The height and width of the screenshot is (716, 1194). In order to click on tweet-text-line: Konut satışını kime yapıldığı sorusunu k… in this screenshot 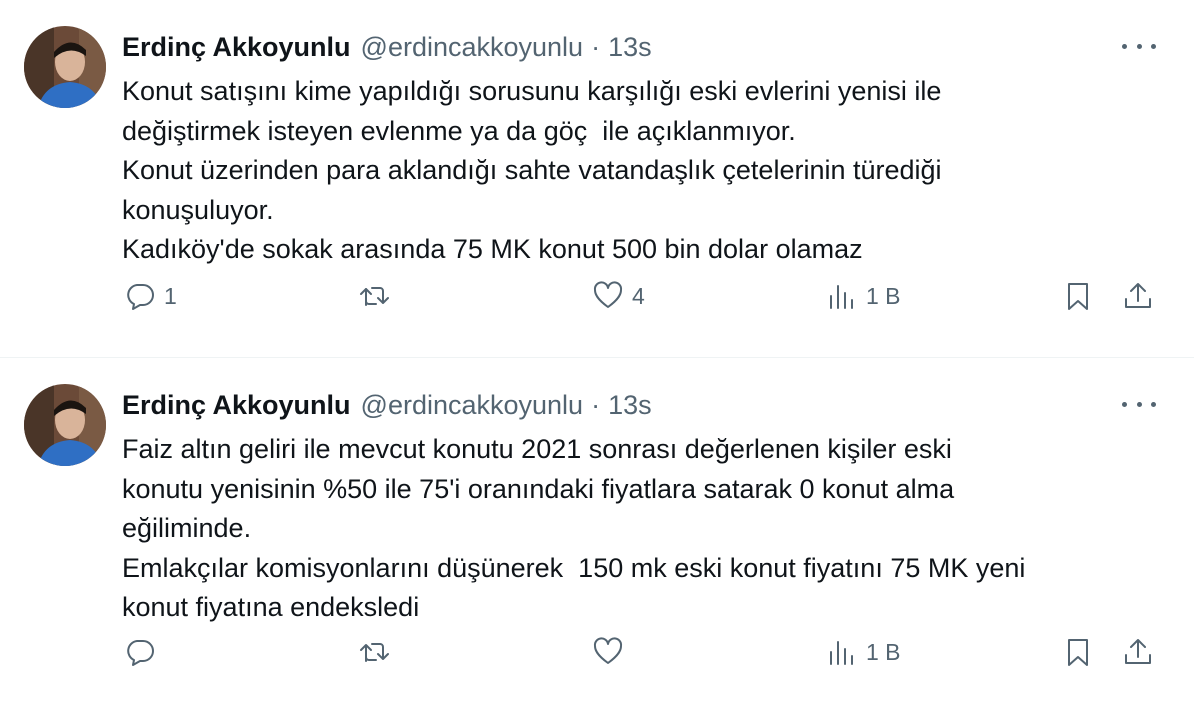, I will do `click(532, 91)`.